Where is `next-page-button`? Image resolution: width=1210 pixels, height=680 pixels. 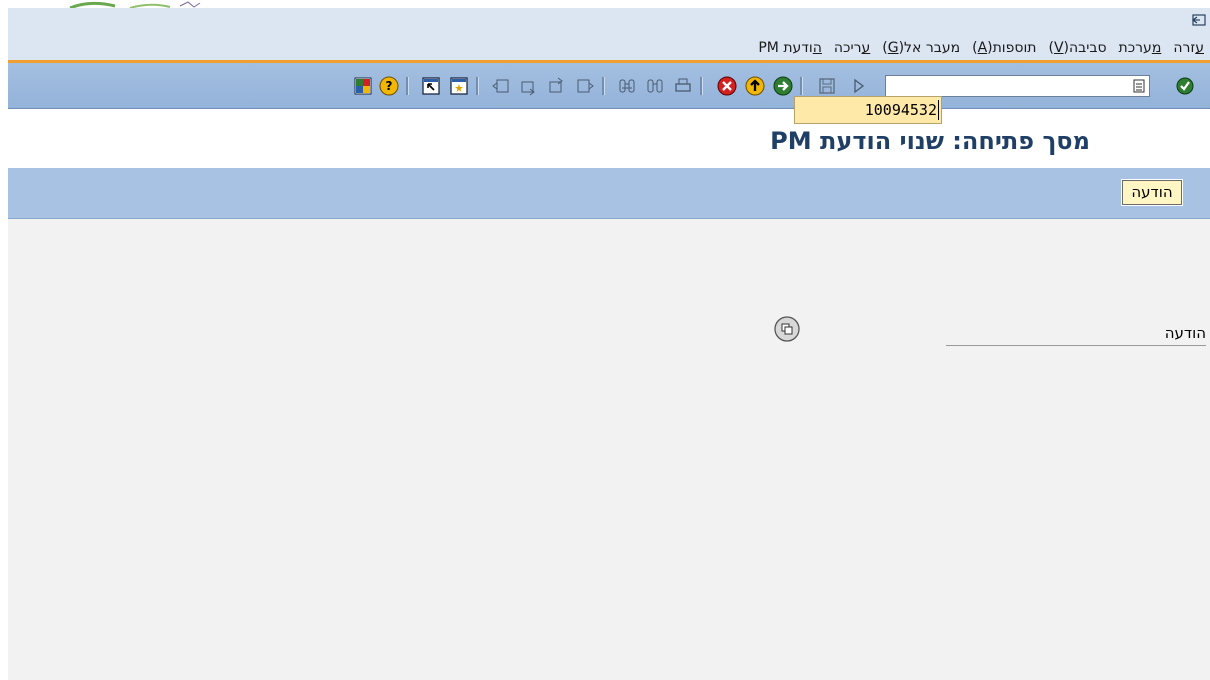 next-page-button is located at coordinates (557, 86).